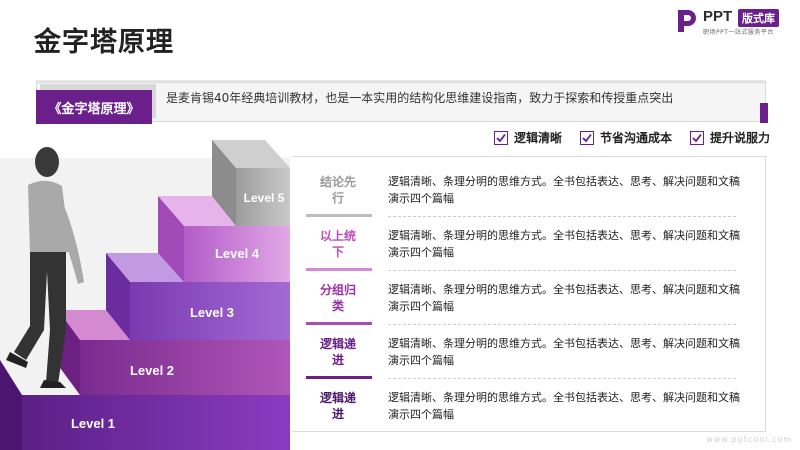 The image size is (800, 450). I want to click on row-key: 结论先行, so click(337, 190).